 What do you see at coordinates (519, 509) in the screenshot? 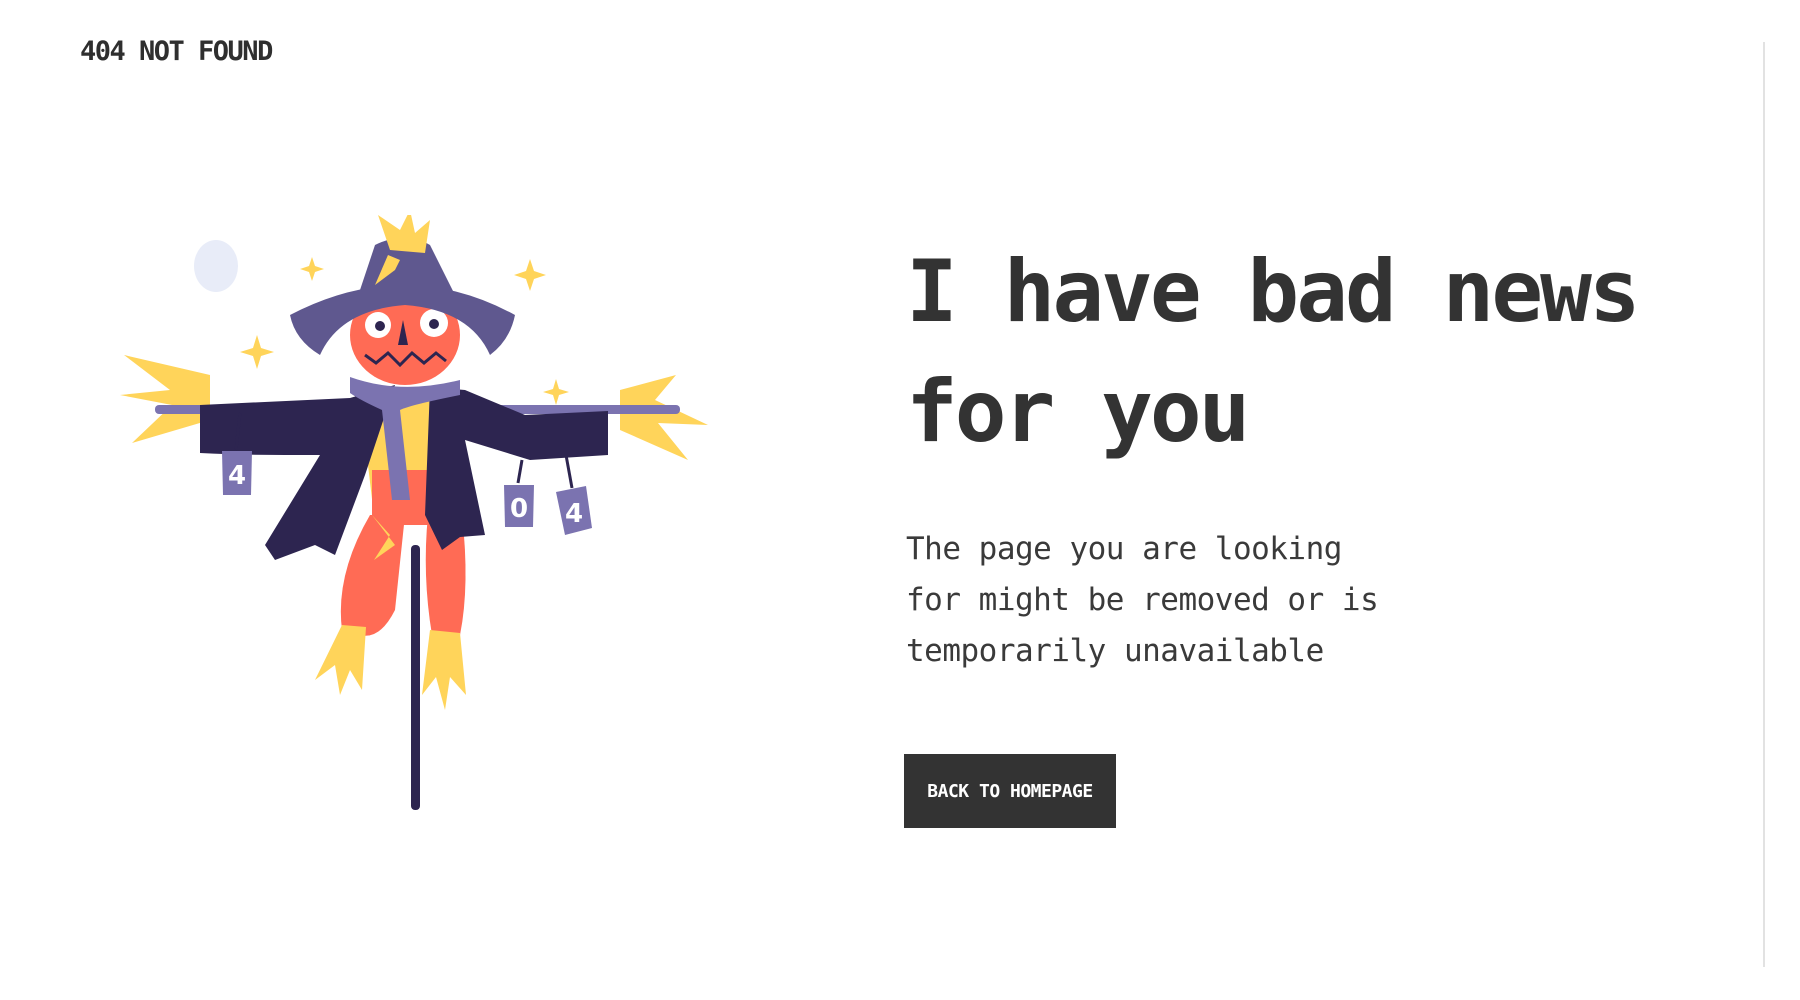
I see `can-label-middle: 0` at bounding box center [519, 509].